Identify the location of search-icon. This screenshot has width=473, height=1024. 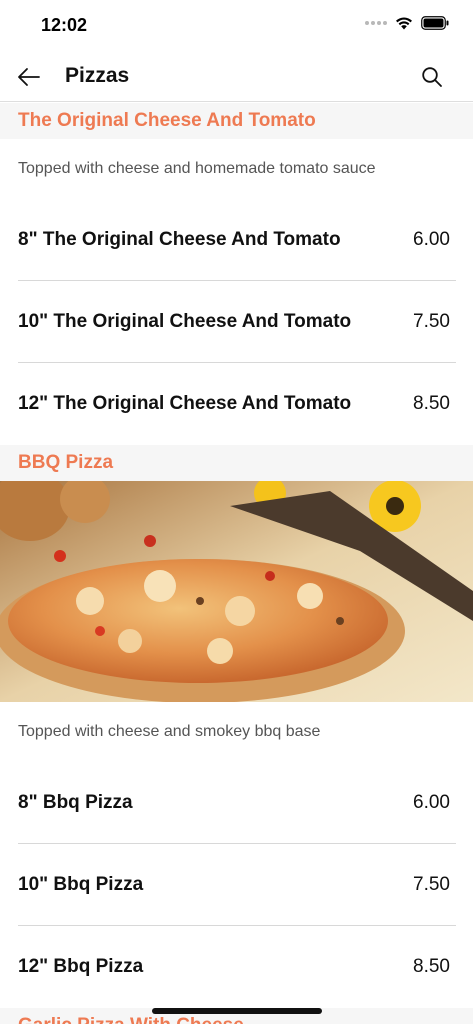
(432, 77).